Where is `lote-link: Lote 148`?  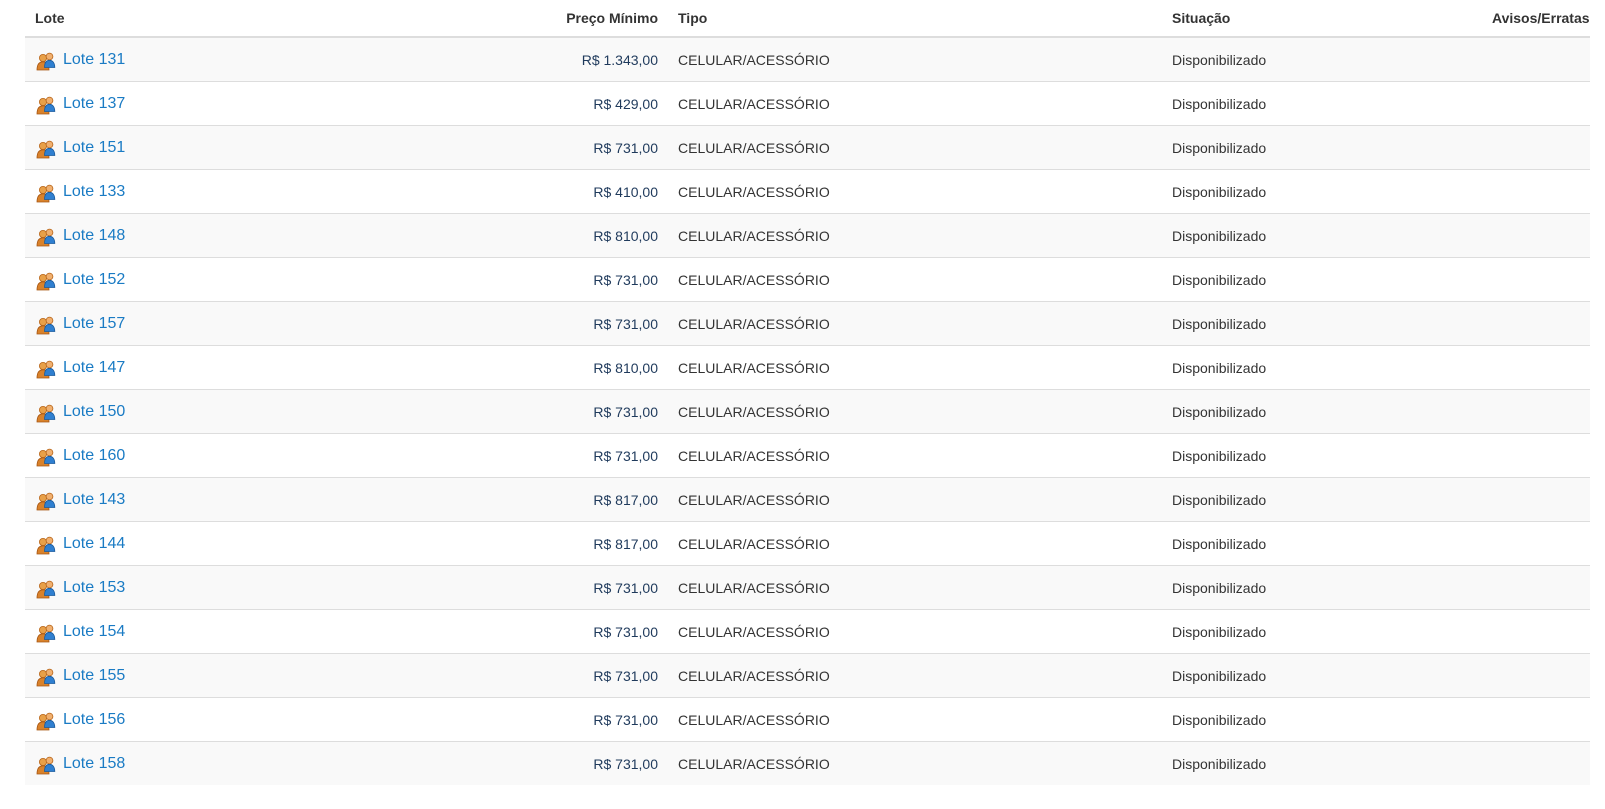
lote-link: Lote 148 is located at coordinates (94, 235).